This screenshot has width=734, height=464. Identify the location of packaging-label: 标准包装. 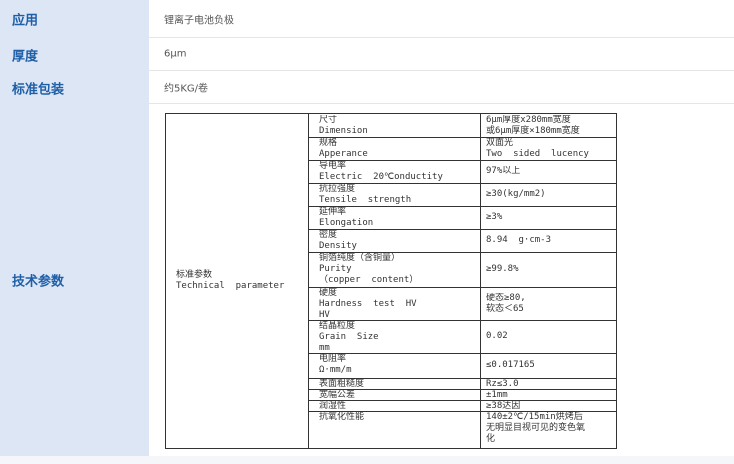
(38, 89).